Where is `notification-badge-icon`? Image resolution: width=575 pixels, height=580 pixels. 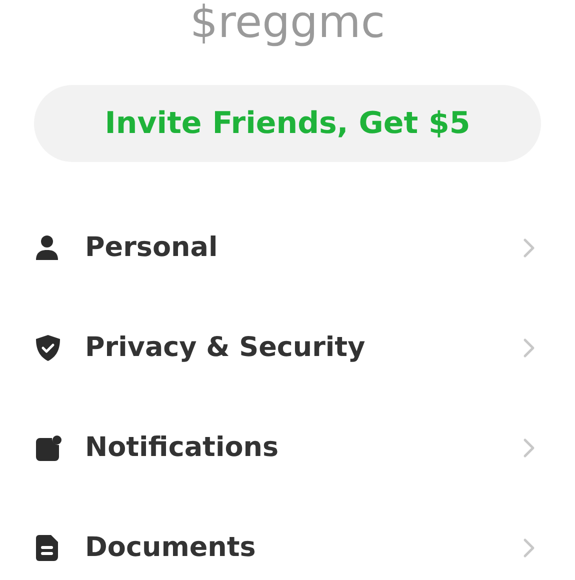 notification-badge-icon is located at coordinates (48, 448).